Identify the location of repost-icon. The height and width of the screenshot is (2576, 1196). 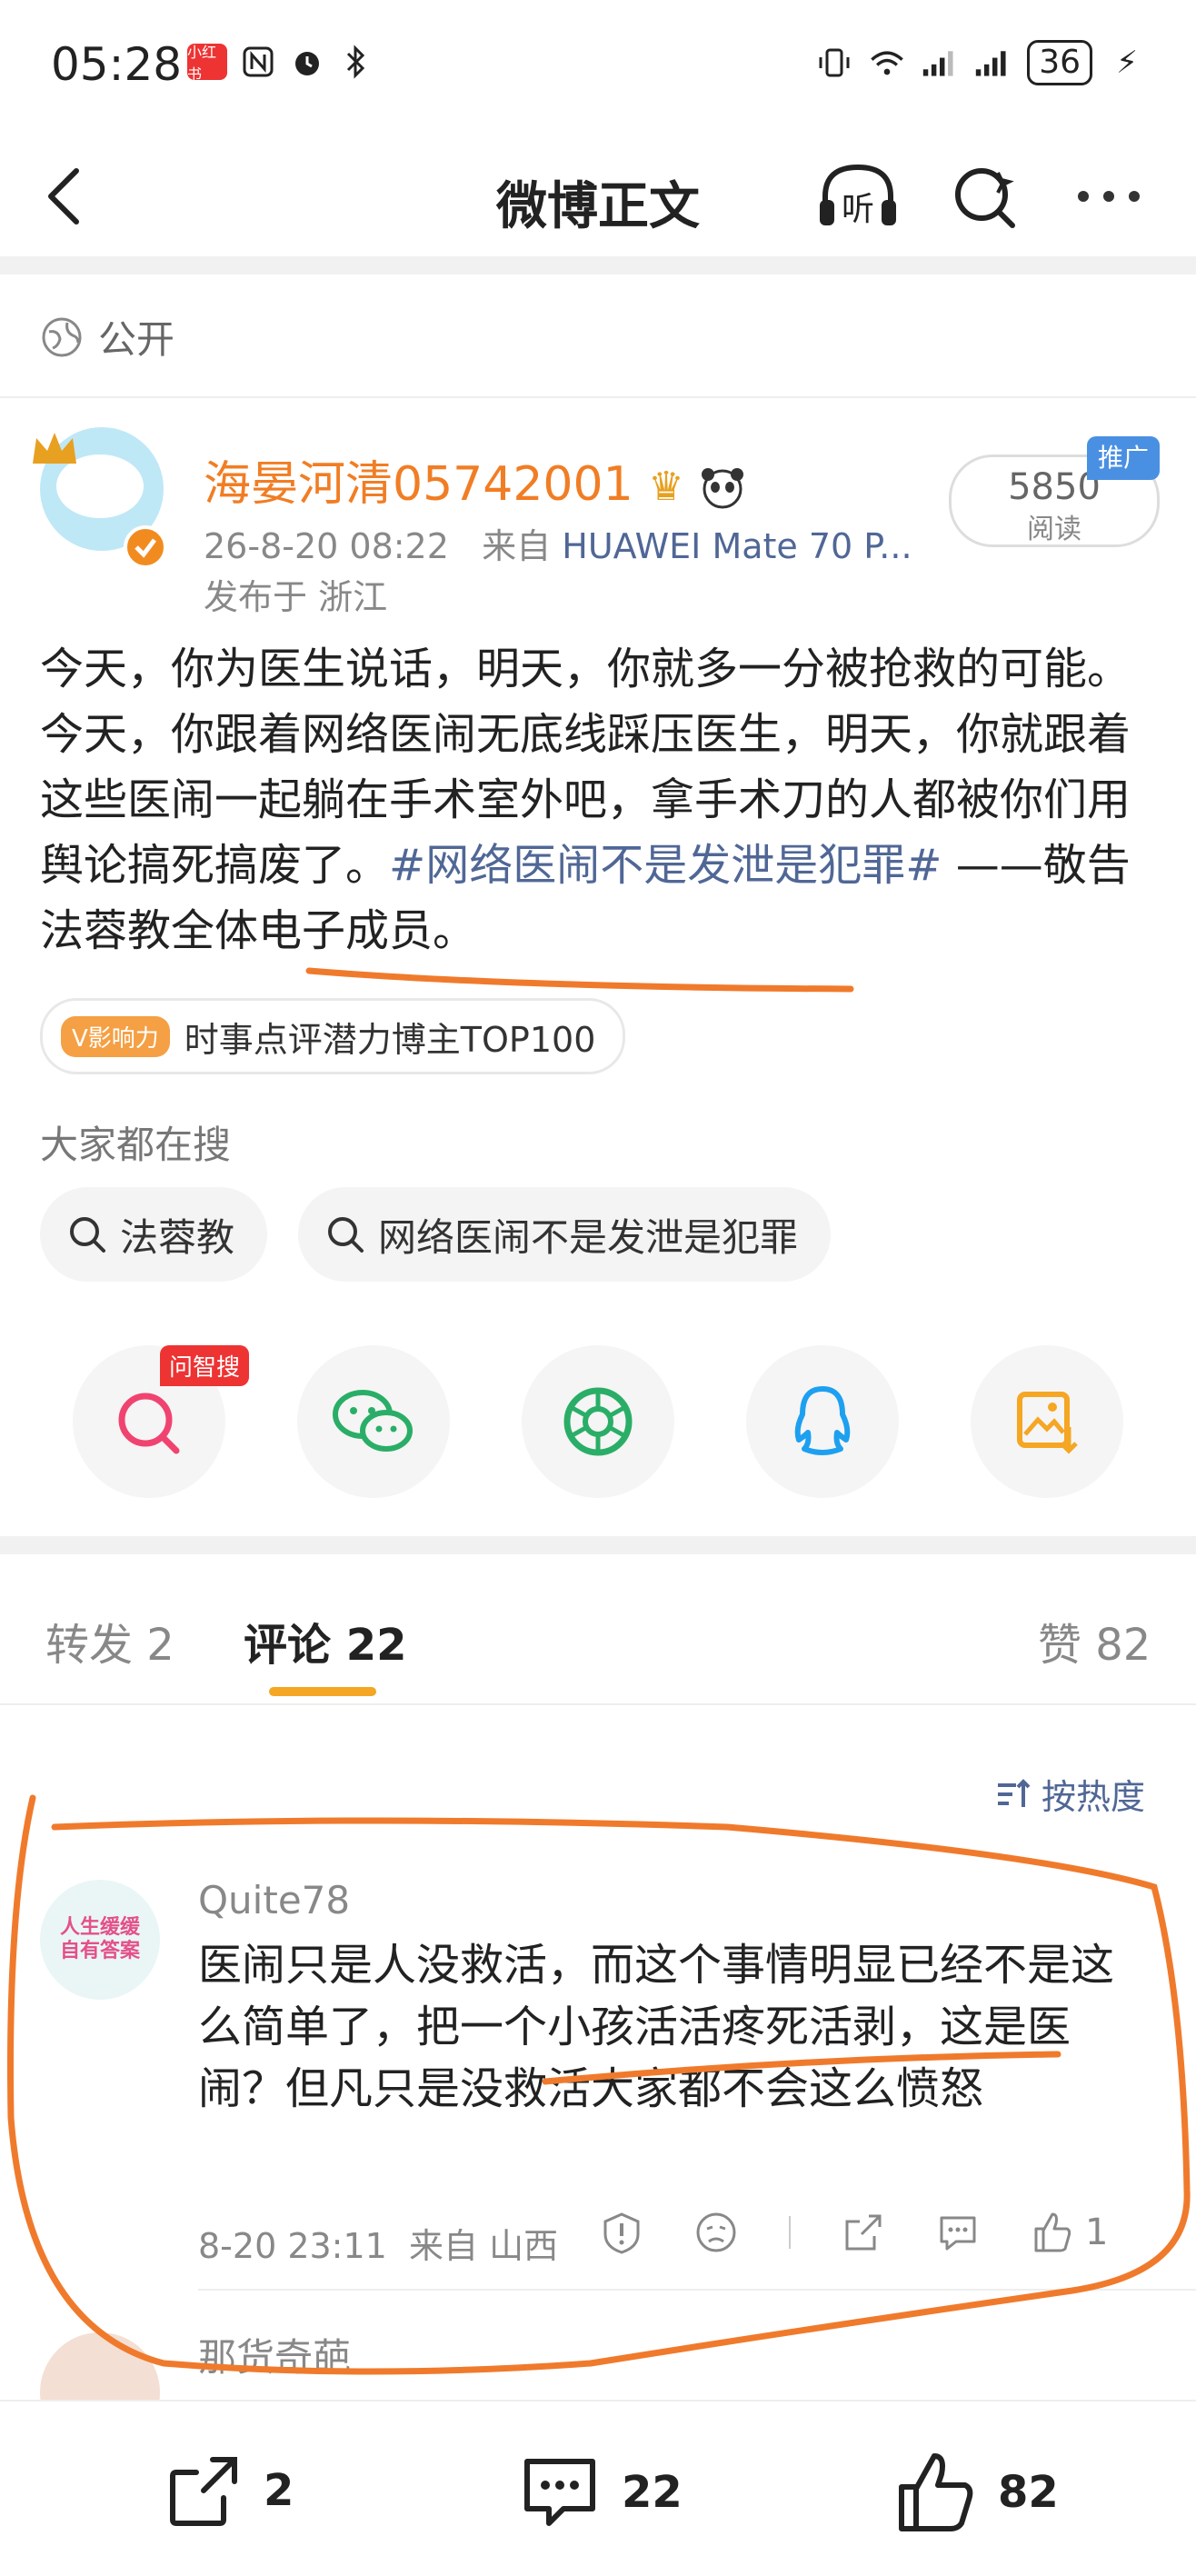
(203, 2491).